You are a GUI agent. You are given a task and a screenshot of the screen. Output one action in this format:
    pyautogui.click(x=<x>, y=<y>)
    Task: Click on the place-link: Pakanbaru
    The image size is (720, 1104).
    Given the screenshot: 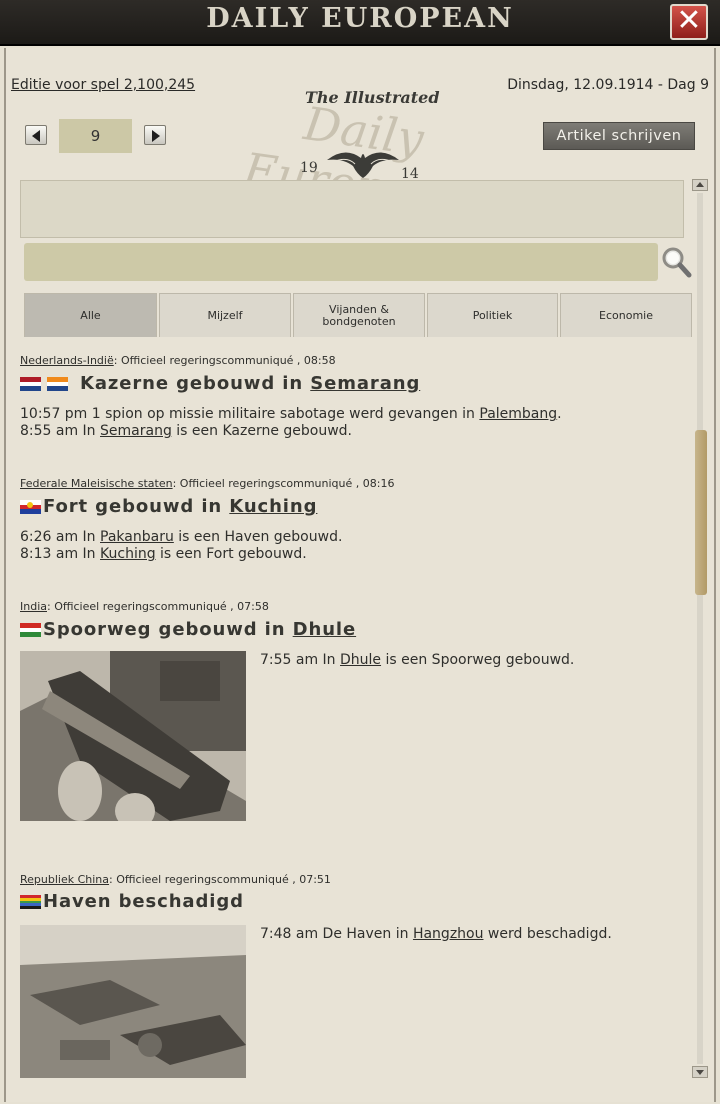 What is the action you would take?
    pyautogui.click(x=137, y=537)
    